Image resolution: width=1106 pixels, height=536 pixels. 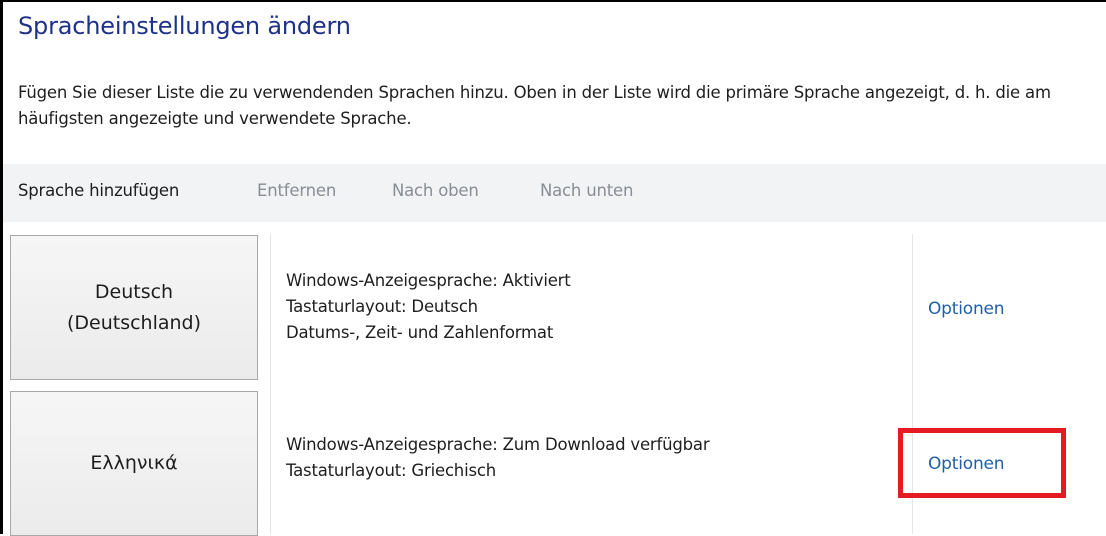 I want to click on display-language-status: Windows-Anzeigesprache: Aktiviert, so click(x=428, y=280).